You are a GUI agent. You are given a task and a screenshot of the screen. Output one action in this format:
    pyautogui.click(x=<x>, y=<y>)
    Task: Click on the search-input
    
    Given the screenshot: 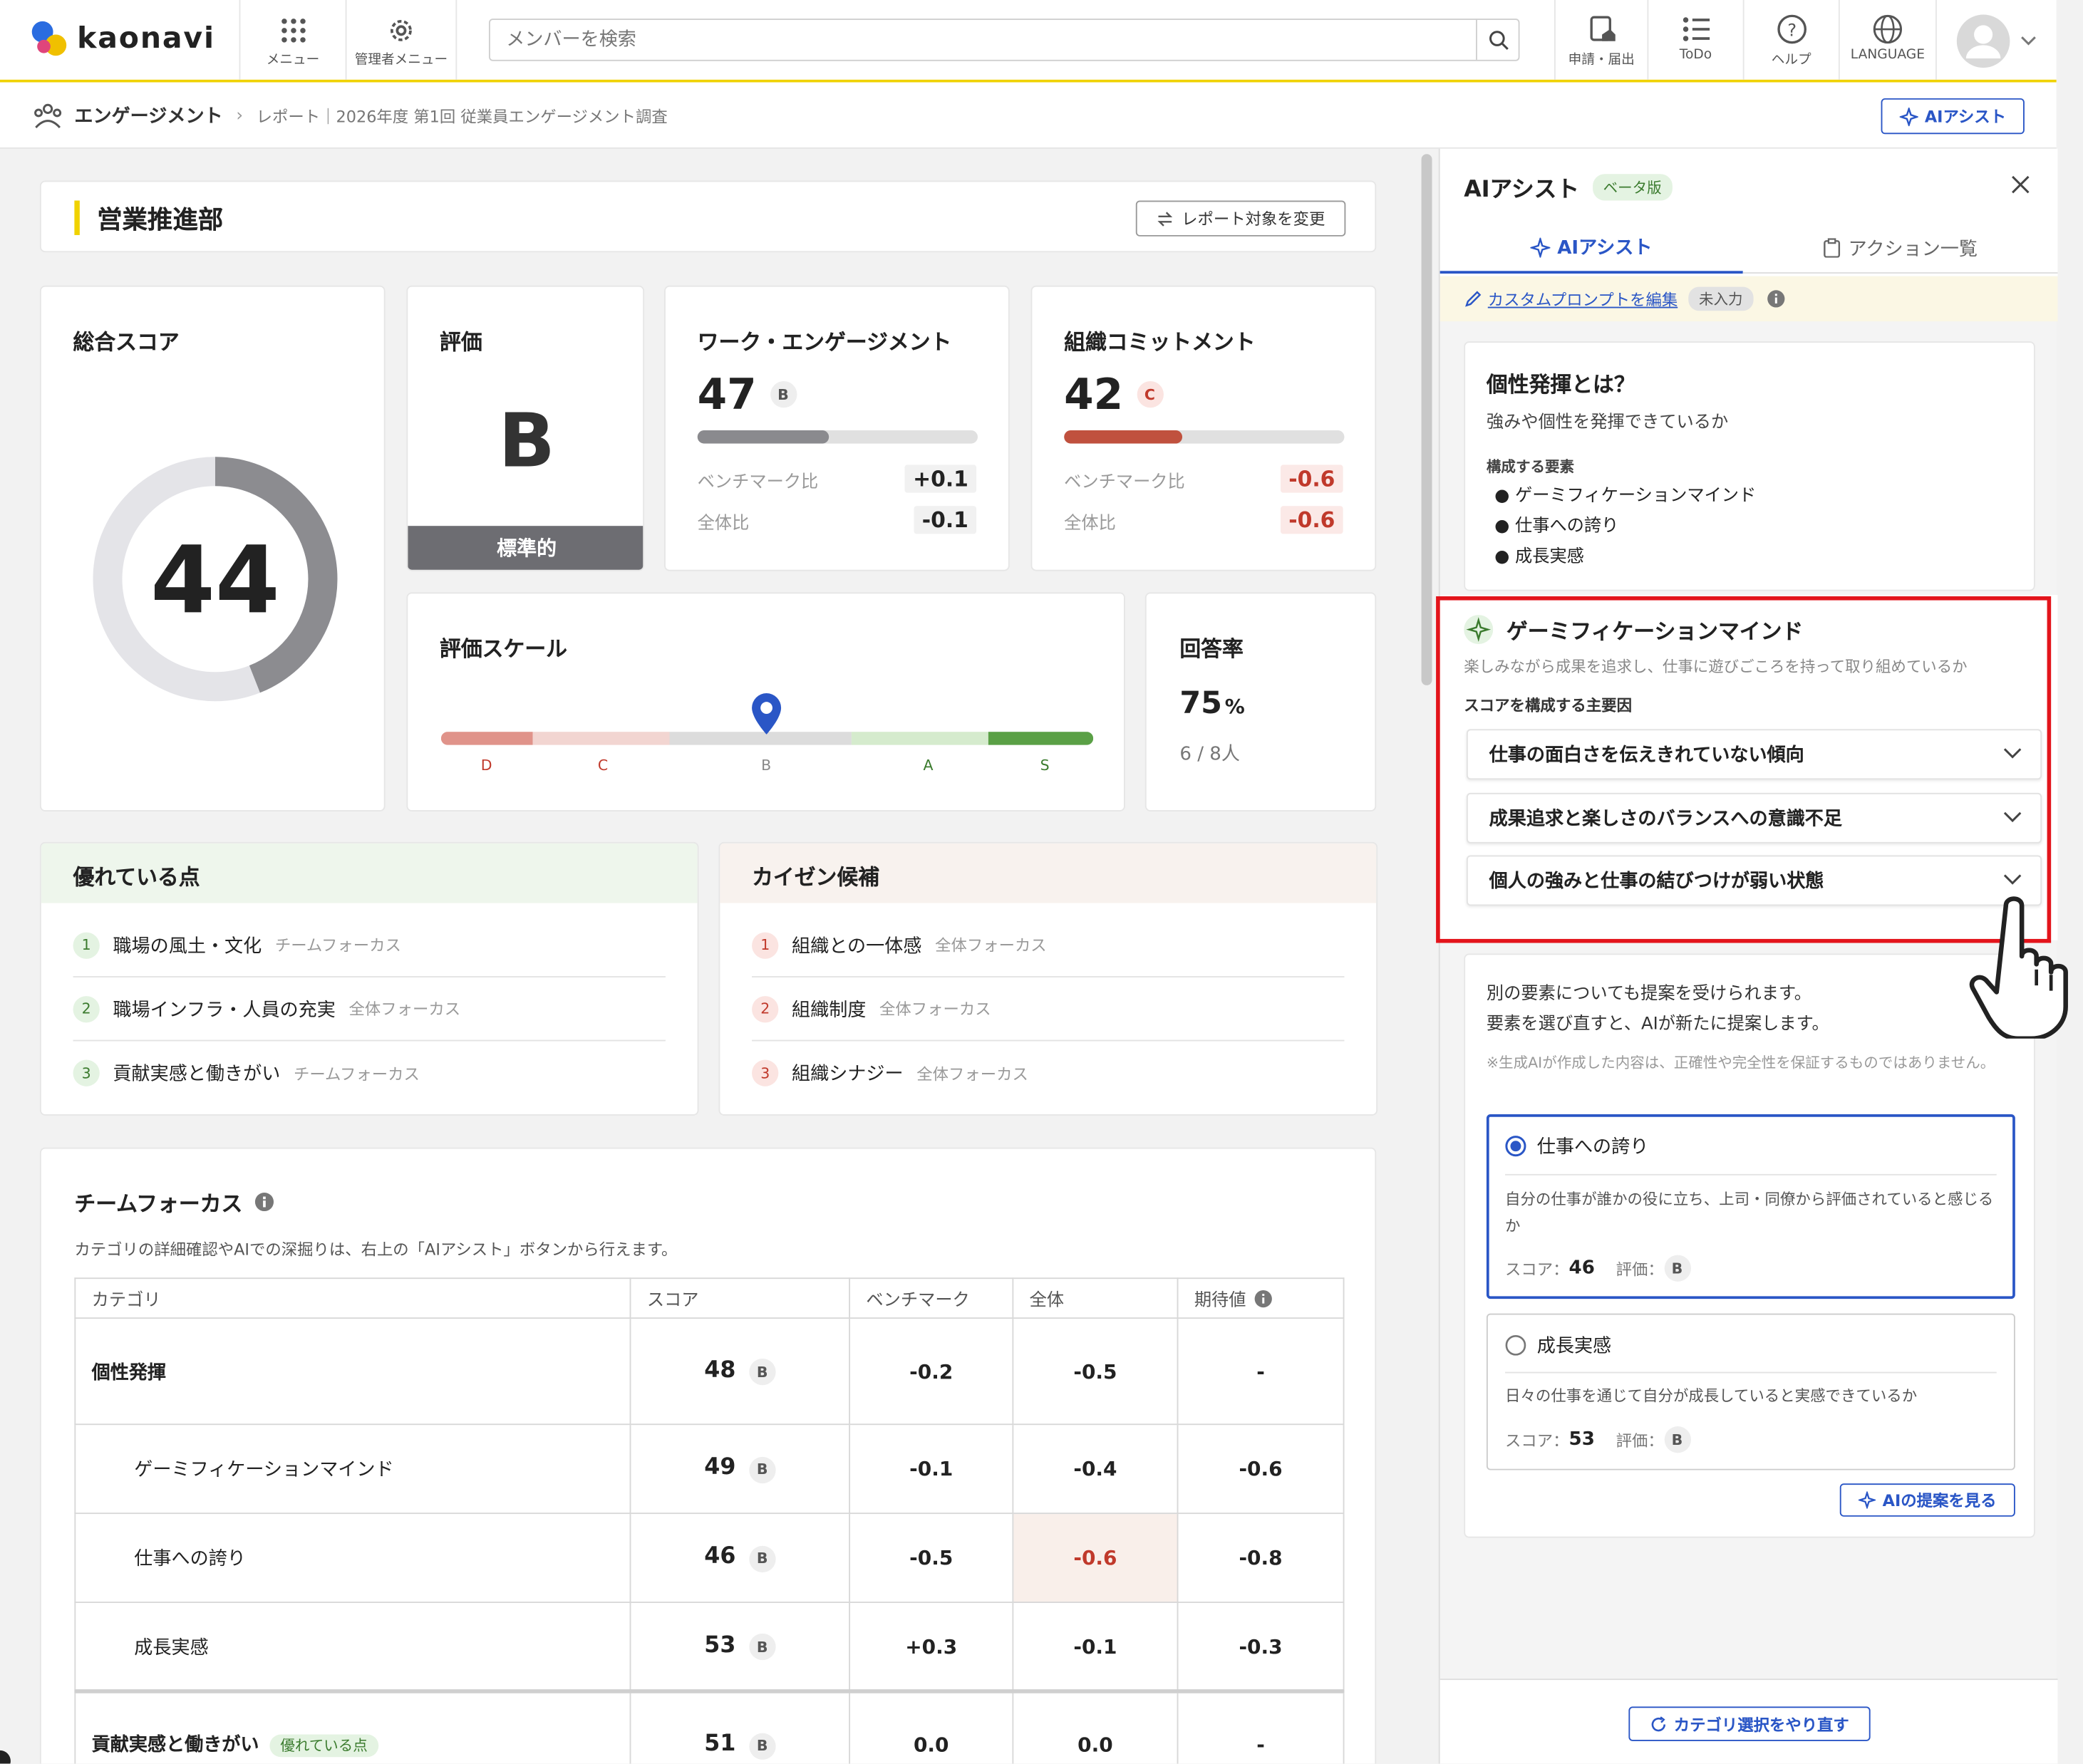 What is the action you would take?
    pyautogui.click(x=983, y=40)
    